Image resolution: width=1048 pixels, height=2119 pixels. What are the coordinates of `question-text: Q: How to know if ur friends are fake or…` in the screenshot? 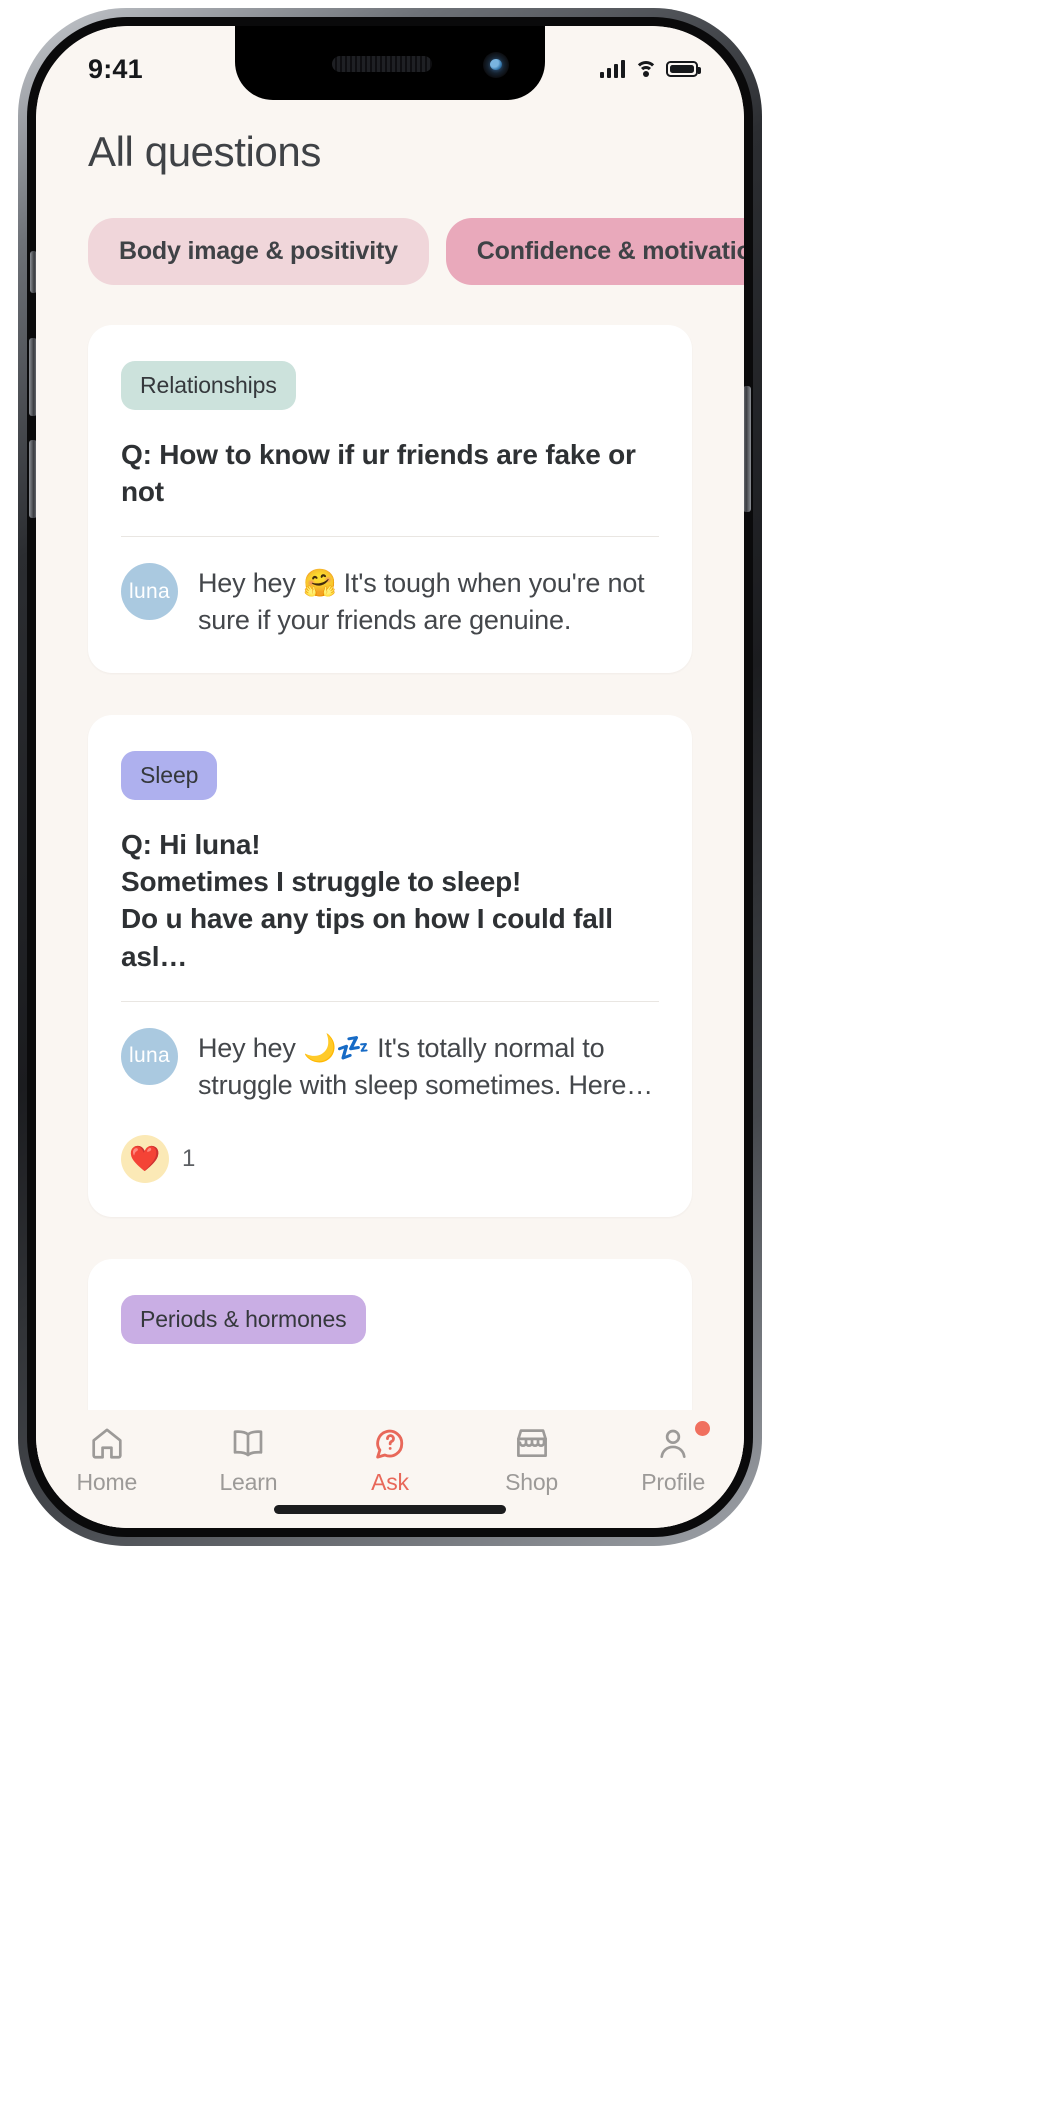 It's located at (390, 473).